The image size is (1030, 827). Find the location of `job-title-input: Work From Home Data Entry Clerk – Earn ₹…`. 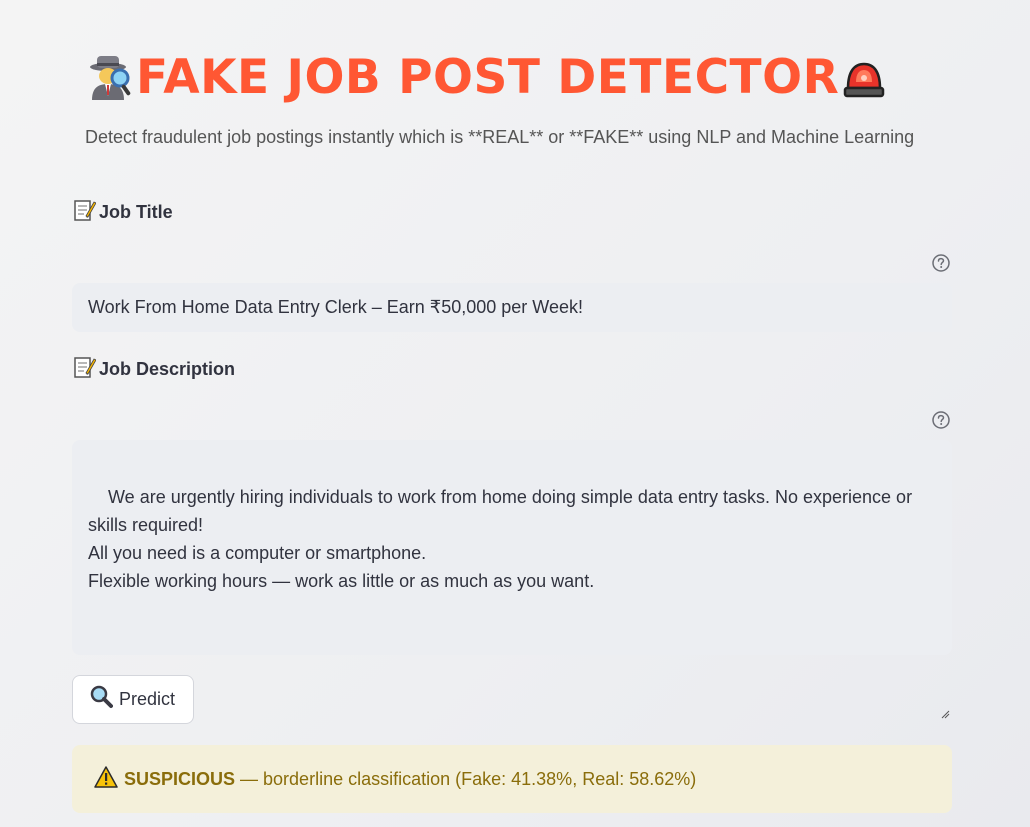

job-title-input: Work From Home Data Entry Clerk – Earn ₹… is located at coordinates (512, 307).